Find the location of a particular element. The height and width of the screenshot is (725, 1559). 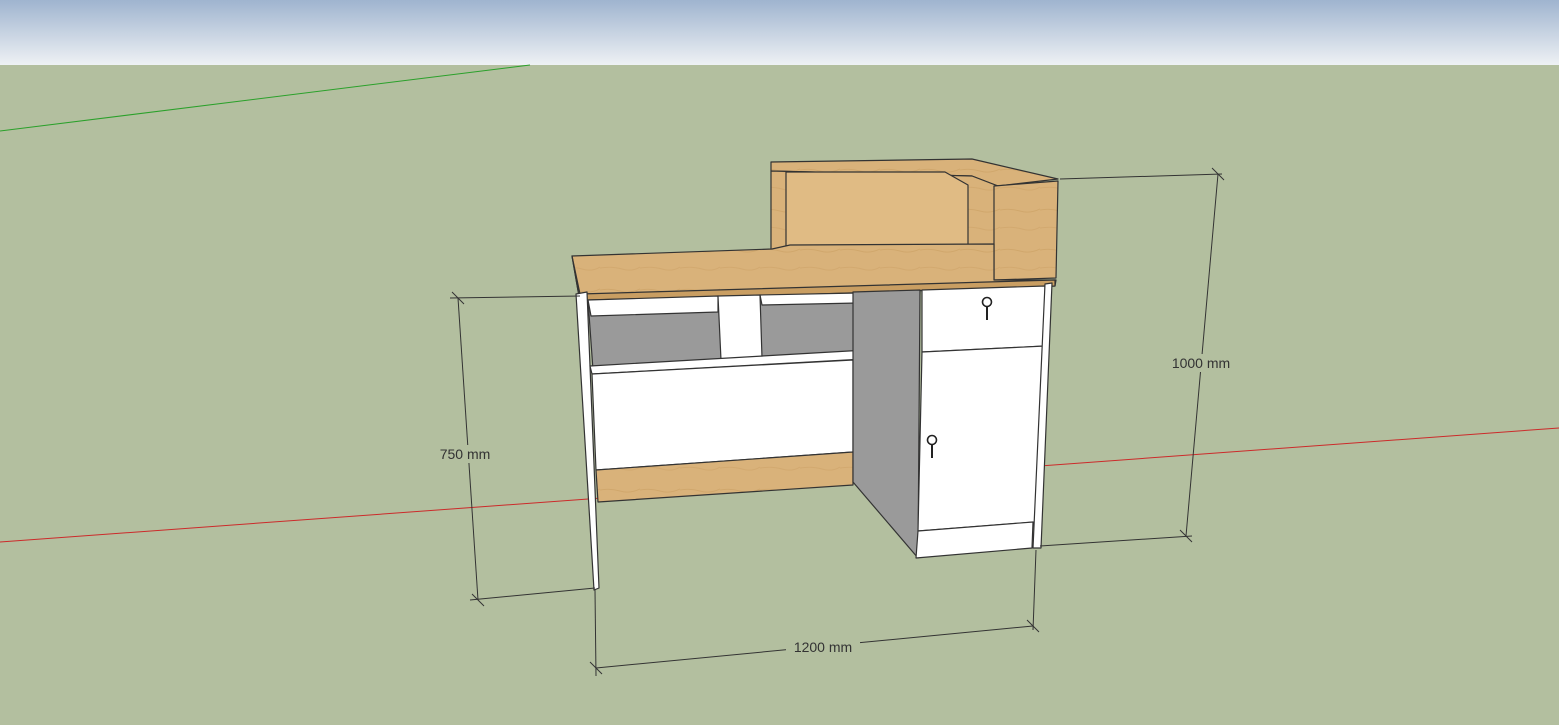

sky is located at coordinates (779, 32).